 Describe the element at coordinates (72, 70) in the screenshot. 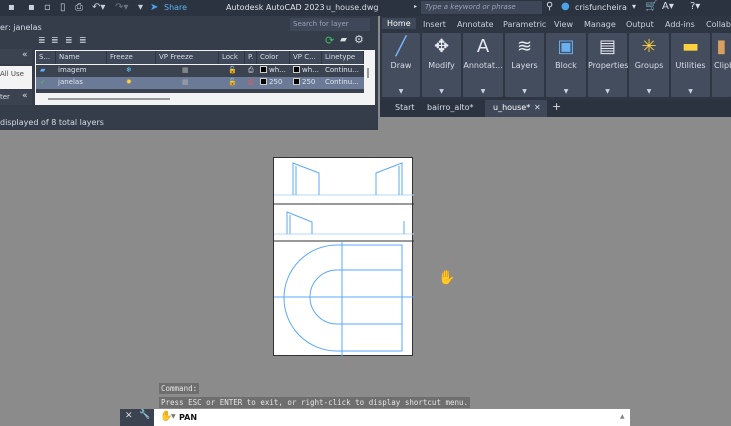

I see `layer-name: imagem` at that location.